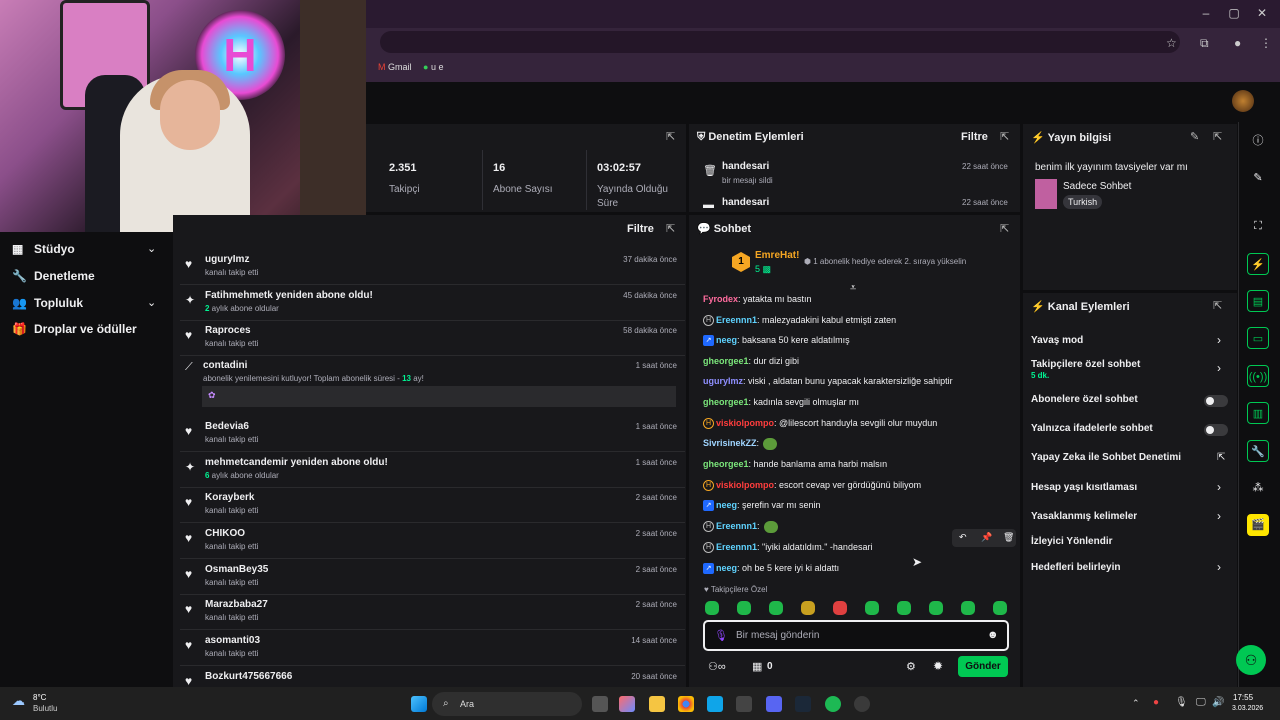  I want to click on clock-date: 3.03.2026, so click(1247, 708).